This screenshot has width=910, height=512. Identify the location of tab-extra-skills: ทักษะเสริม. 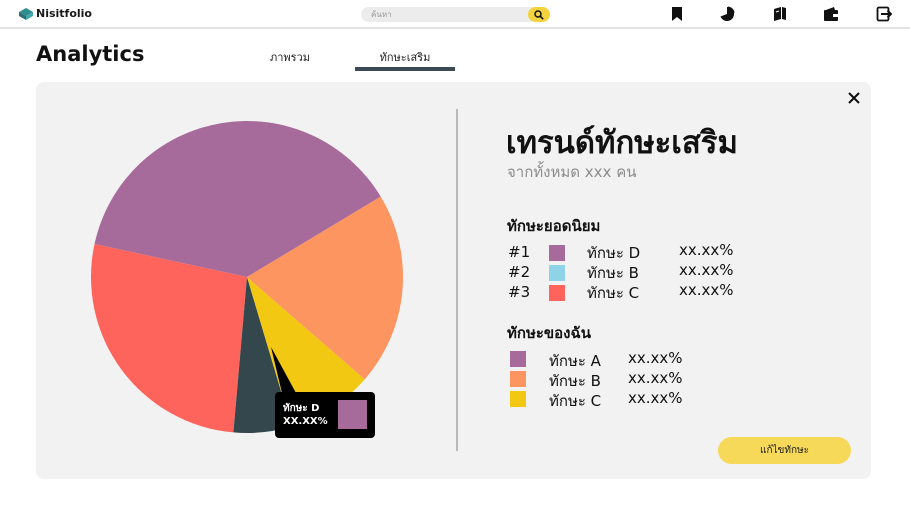
(405, 57).